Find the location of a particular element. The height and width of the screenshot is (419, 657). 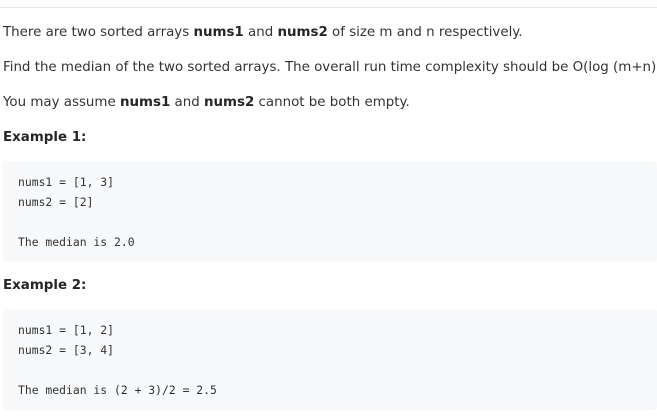

example-1-input-nums1: nums1 = [1, 3] is located at coordinates (66, 182).